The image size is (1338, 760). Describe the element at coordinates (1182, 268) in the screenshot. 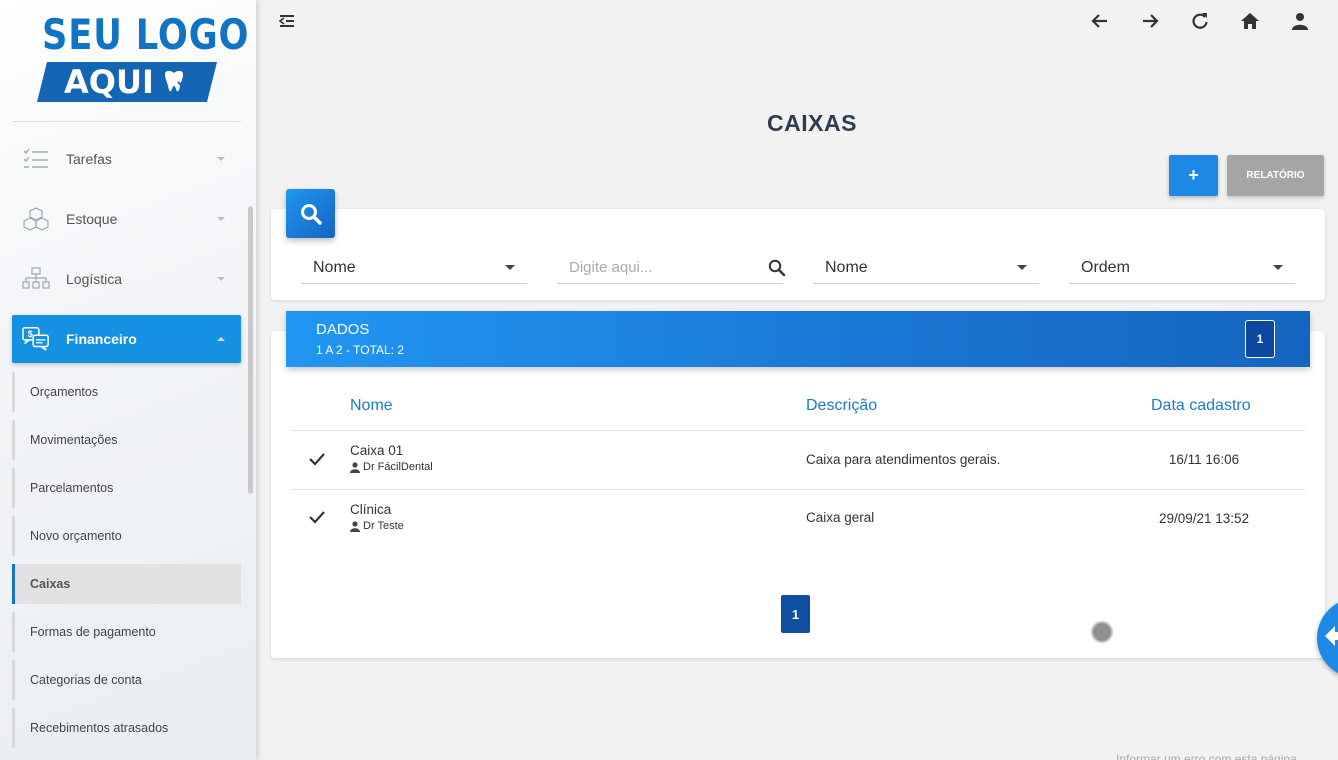

I see `order-select: Ordem` at that location.